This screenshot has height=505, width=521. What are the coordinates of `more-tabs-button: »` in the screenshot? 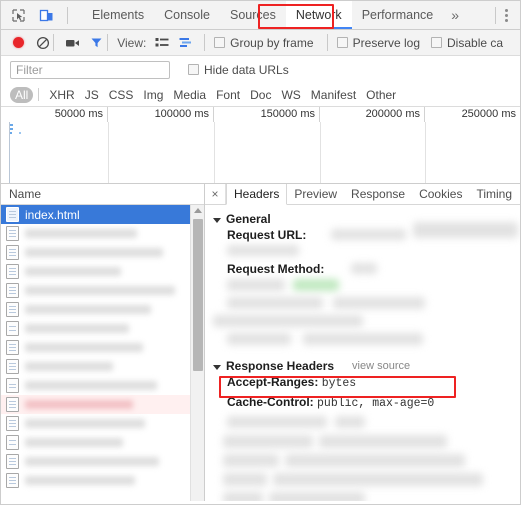 It's located at (455, 15).